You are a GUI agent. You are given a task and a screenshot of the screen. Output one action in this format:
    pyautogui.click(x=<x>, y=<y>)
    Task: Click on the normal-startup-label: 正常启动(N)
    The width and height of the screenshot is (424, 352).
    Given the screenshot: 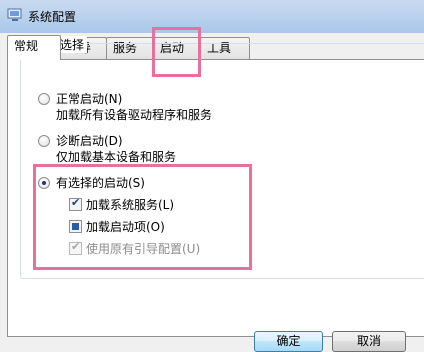 What is the action you would take?
    pyautogui.click(x=89, y=98)
    